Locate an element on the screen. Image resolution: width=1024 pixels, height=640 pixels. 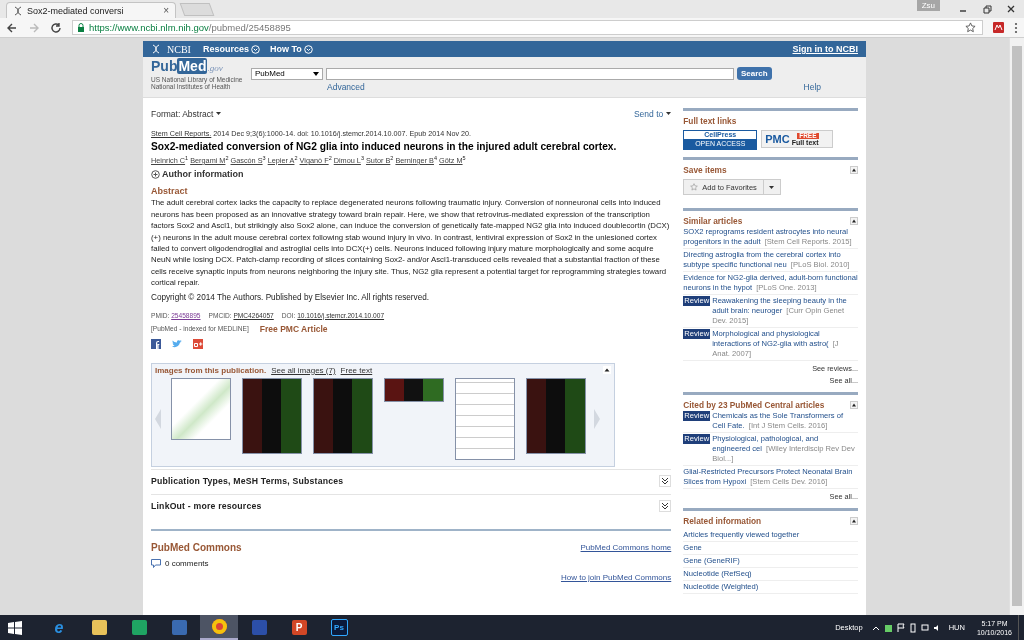
advanced-link: Advanced is located at coordinates (346, 87).